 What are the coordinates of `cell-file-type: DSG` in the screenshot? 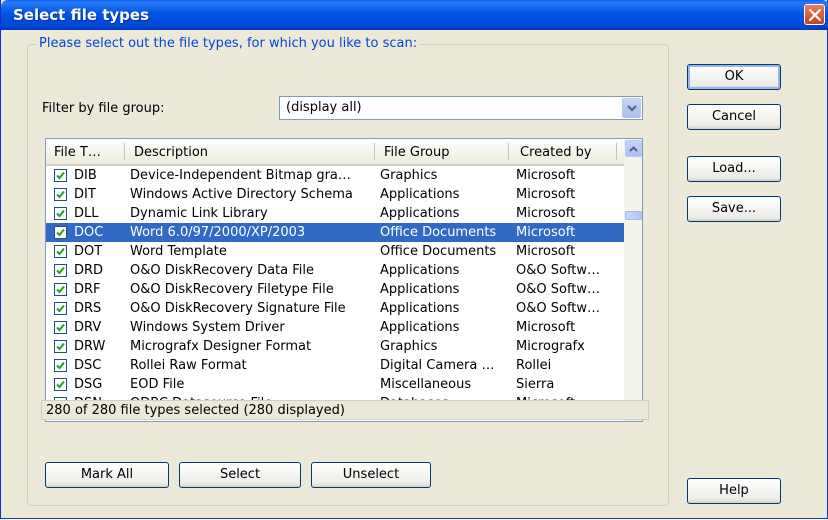 It's located at (88, 384).